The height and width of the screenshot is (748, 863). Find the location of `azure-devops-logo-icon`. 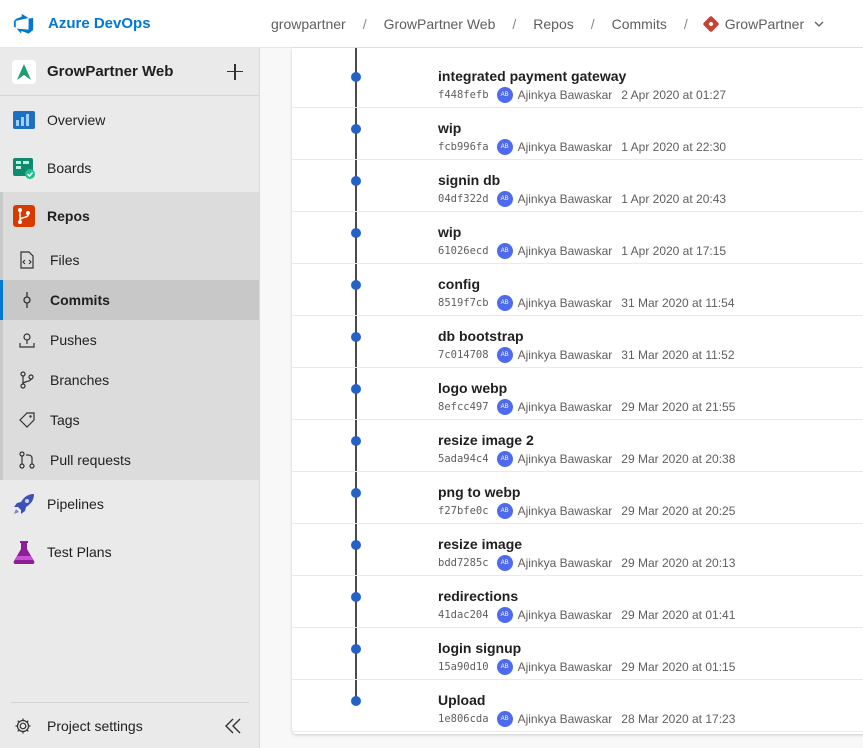

azure-devops-logo-icon is located at coordinates (23, 23).